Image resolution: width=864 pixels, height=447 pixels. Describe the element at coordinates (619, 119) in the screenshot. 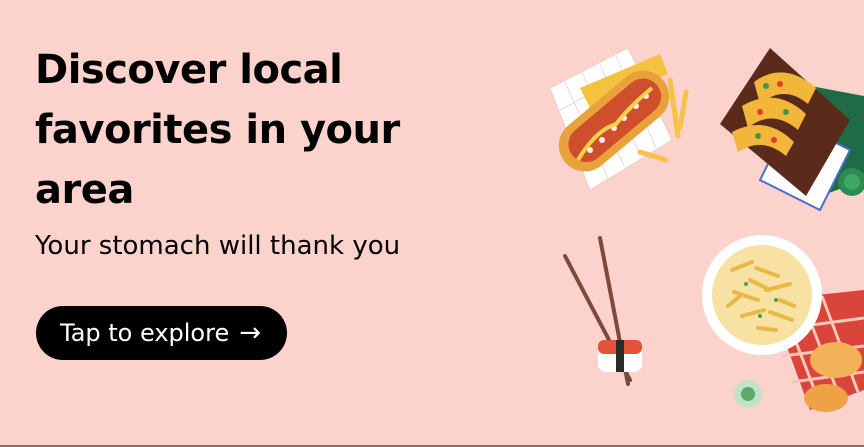

I see `hot-dog-icon` at that location.